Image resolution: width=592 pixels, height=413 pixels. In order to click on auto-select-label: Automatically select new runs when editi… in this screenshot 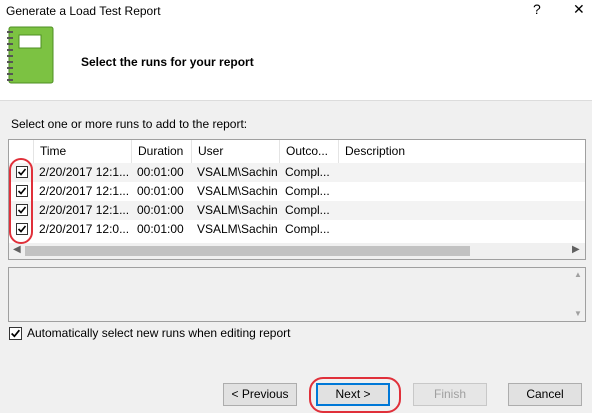, I will do `click(158, 333)`.